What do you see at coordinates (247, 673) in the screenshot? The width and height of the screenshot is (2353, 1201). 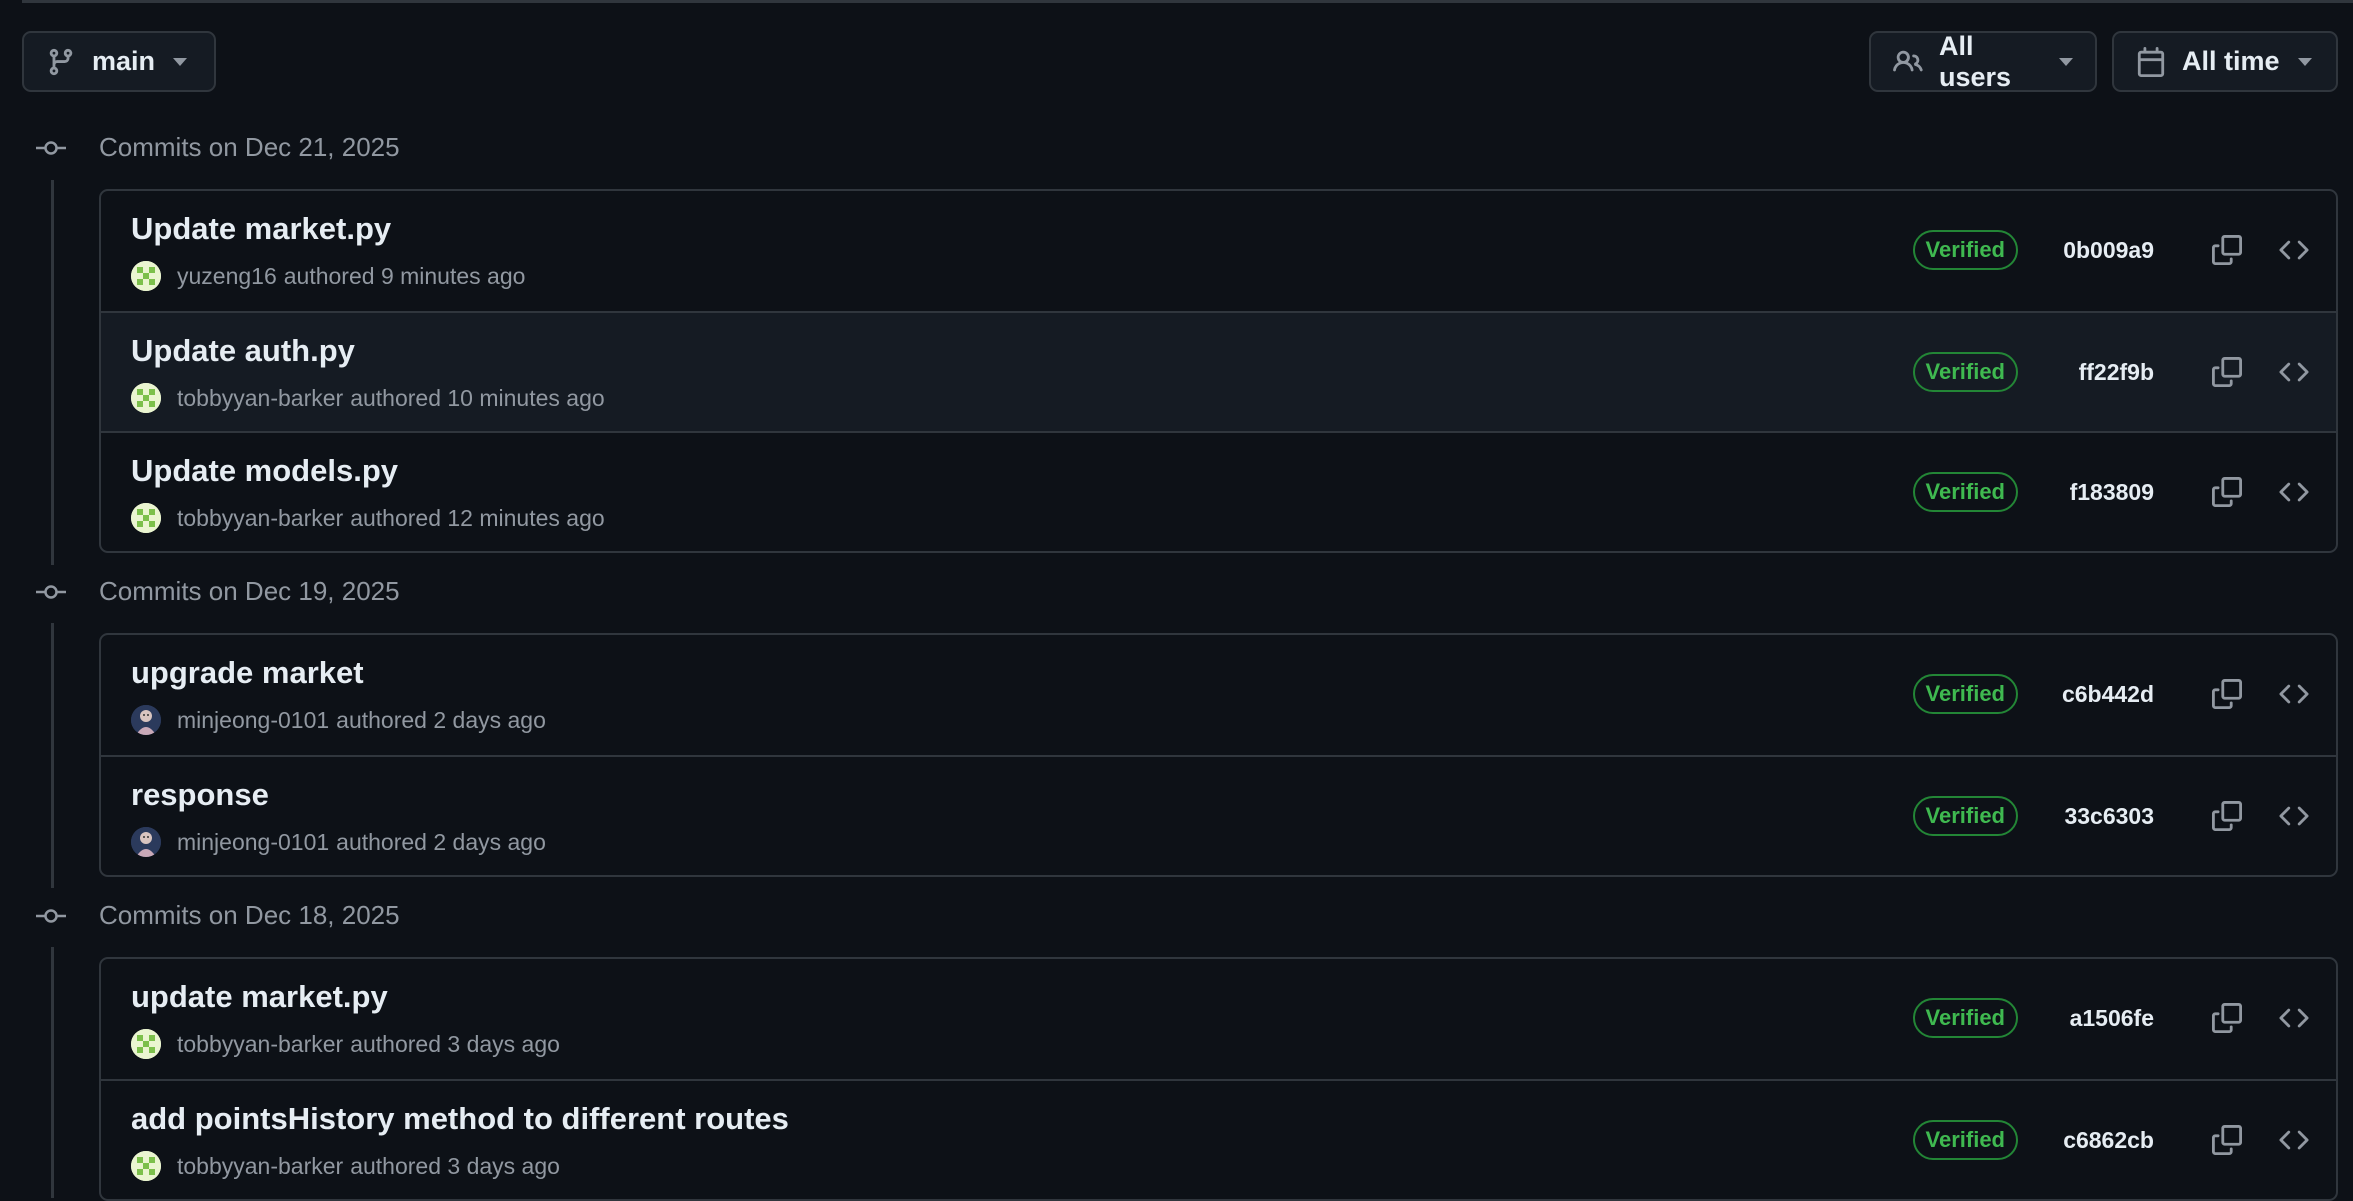 I see `commit-title-link: upgrade market` at bounding box center [247, 673].